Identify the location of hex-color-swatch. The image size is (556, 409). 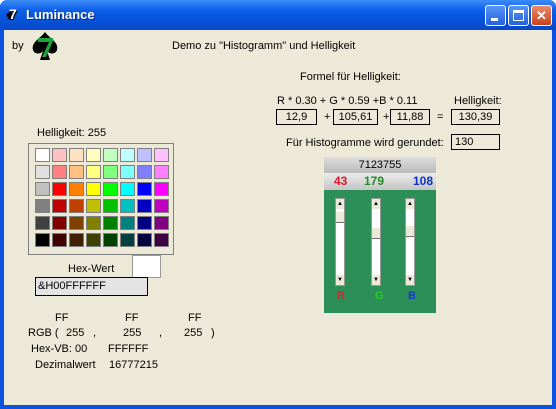
(146, 266).